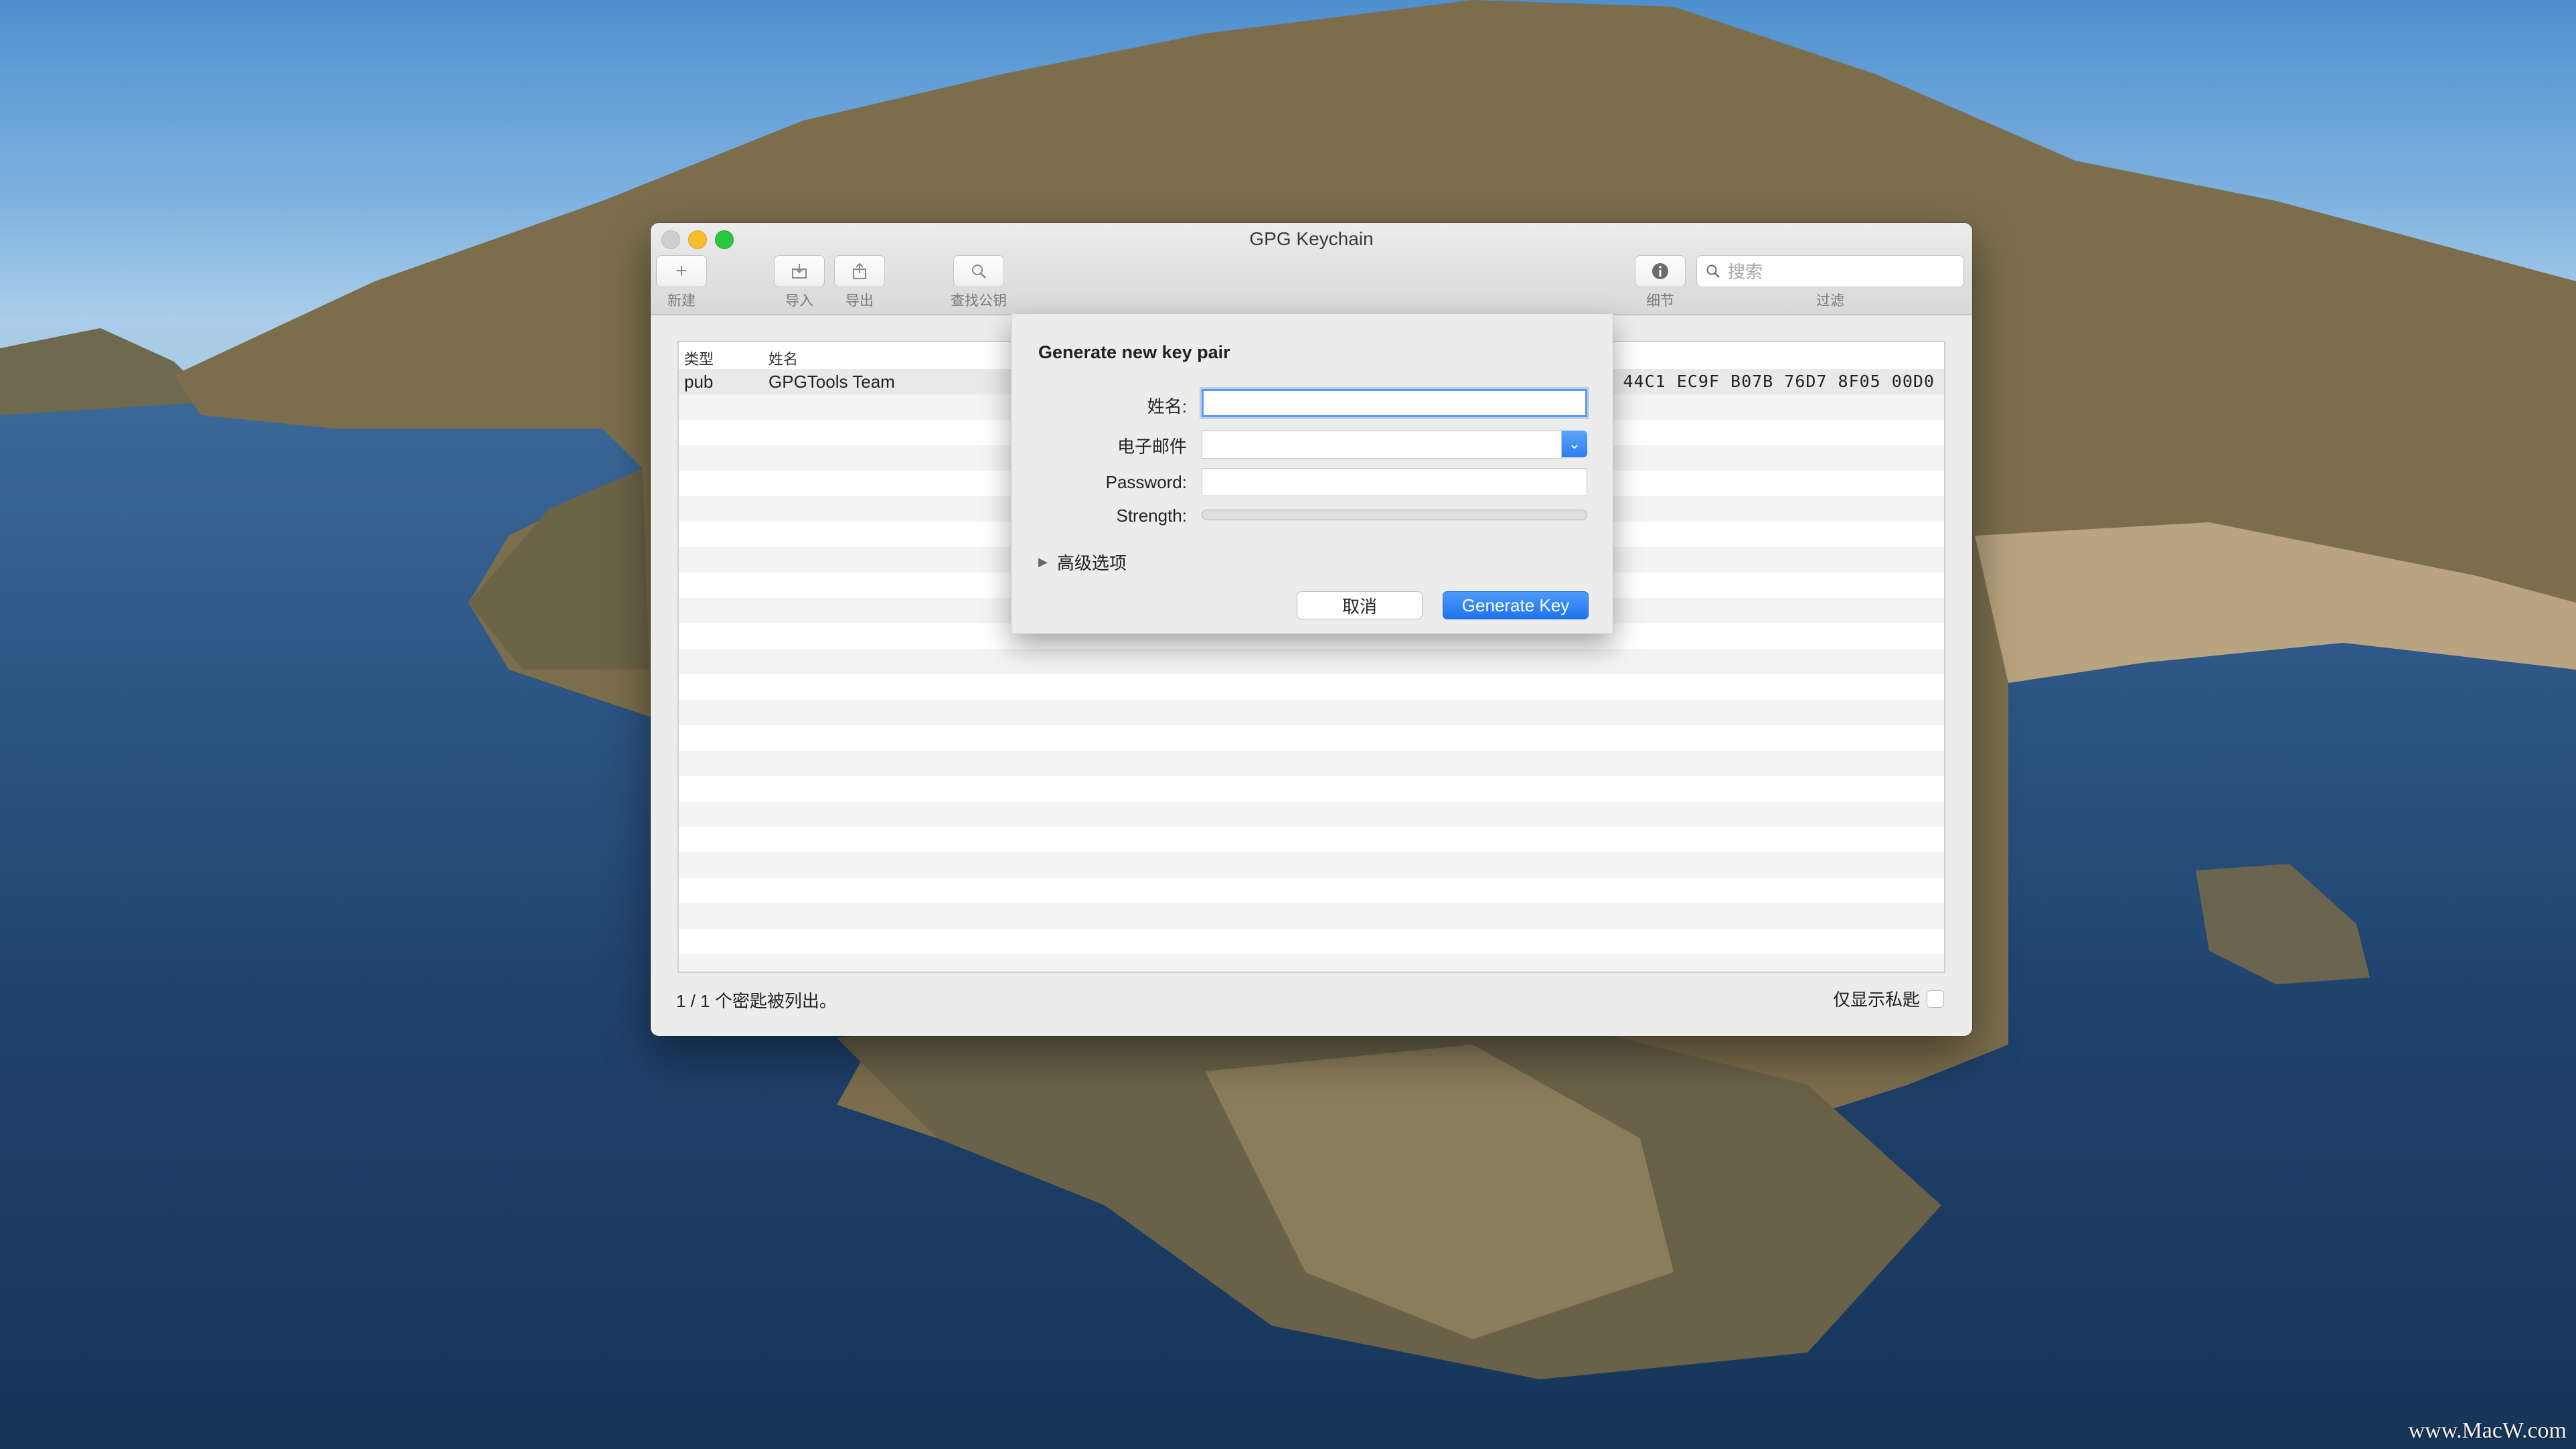 This screenshot has width=2576, height=1449. I want to click on row-name: GPGTools Team, so click(832, 382).